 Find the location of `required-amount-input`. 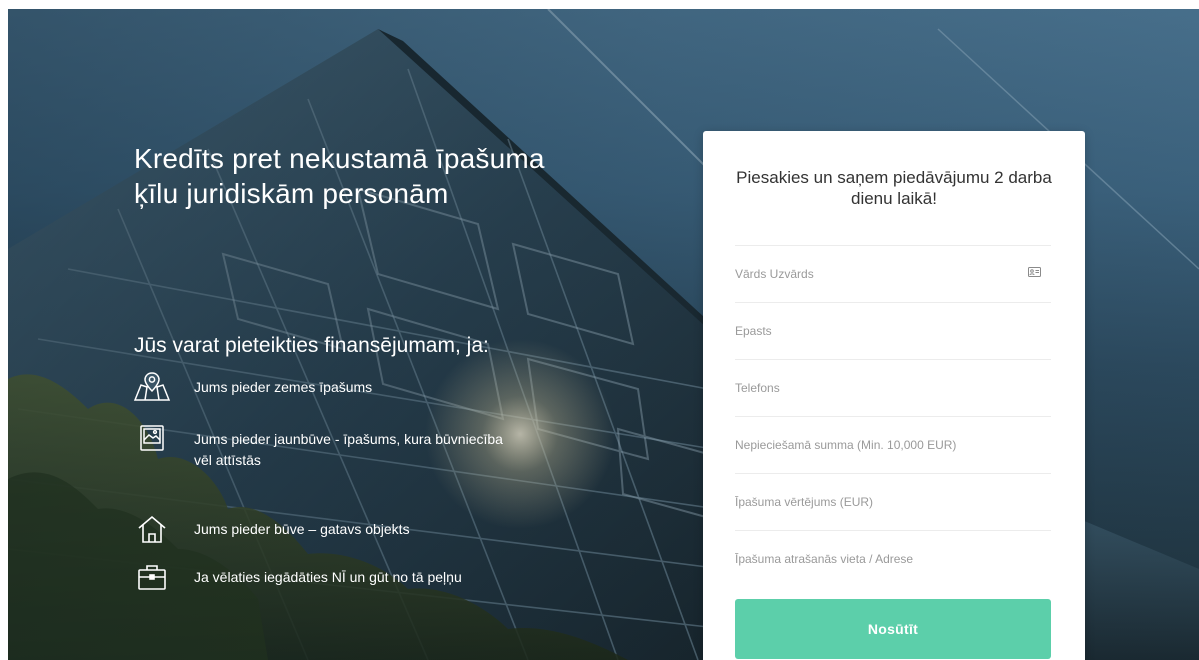

required-amount-input is located at coordinates (893, 445).